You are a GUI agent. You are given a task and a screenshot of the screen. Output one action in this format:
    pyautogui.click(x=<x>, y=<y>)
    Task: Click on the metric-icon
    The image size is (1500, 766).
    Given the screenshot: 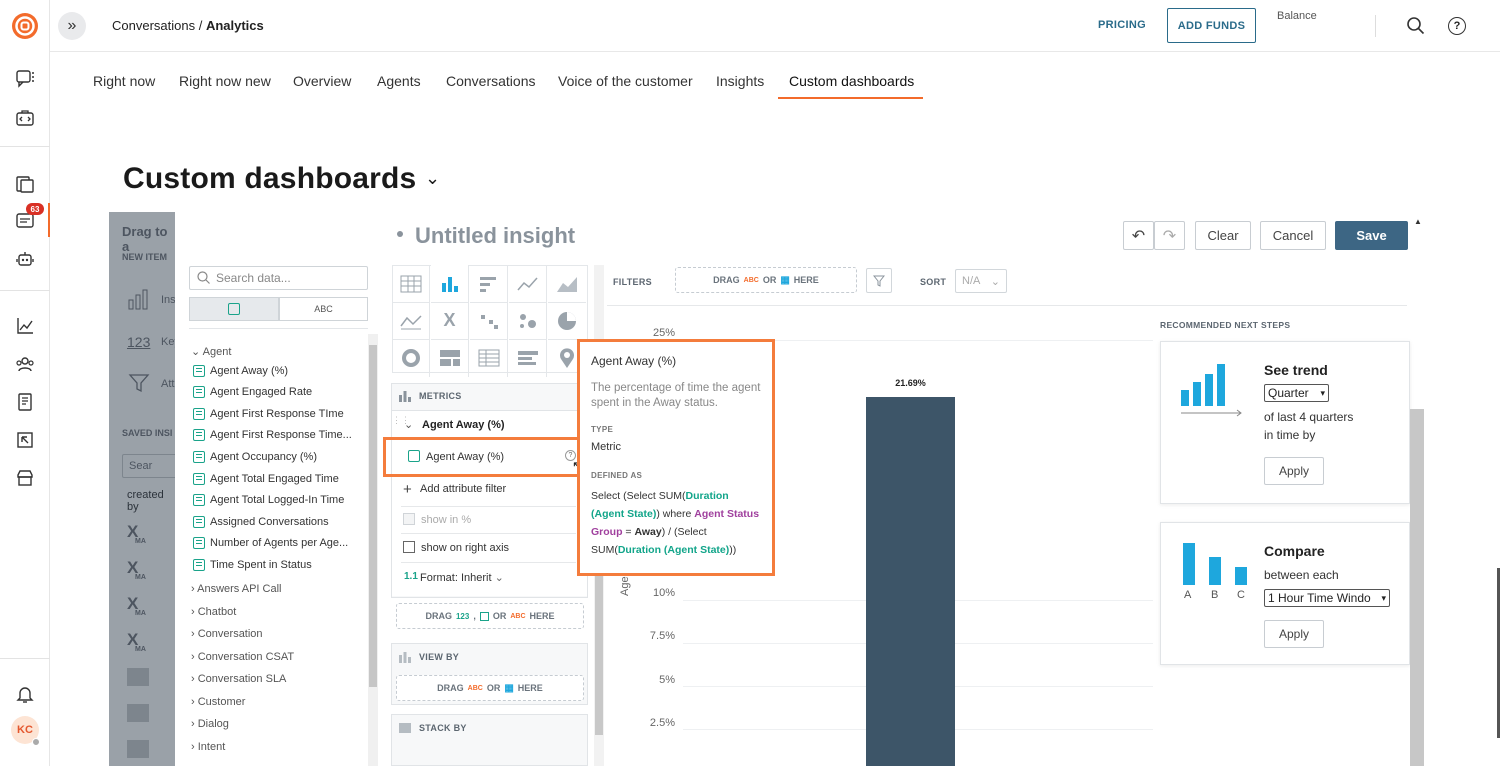 What is the action you would take?
    pyautogui.click(x=234, y=309)
    